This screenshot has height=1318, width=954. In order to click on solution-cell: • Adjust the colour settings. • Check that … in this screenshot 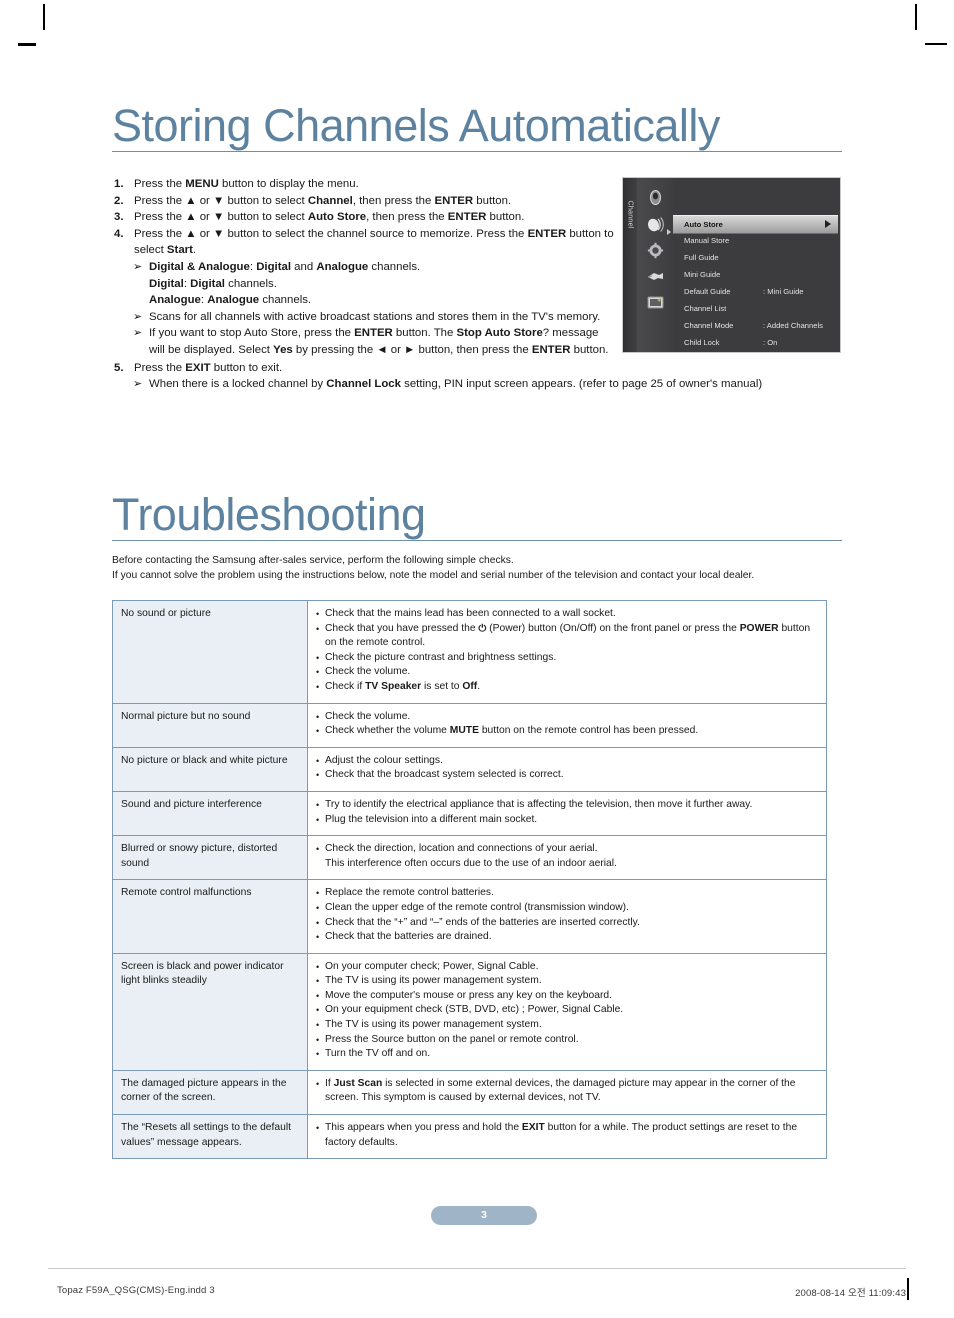, I will do `click(567, 769)`.